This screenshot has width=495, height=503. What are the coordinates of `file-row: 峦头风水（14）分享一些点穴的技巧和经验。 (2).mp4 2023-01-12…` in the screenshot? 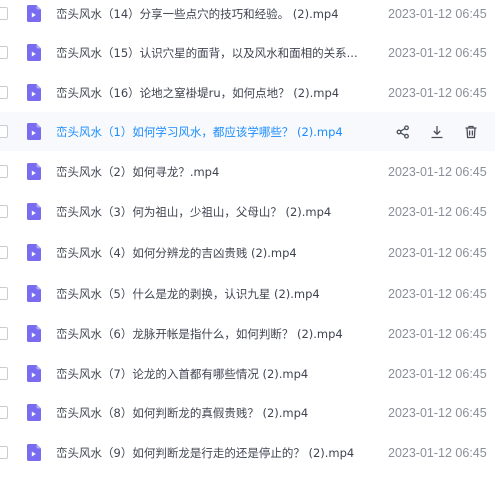 It's located at (247, 16).